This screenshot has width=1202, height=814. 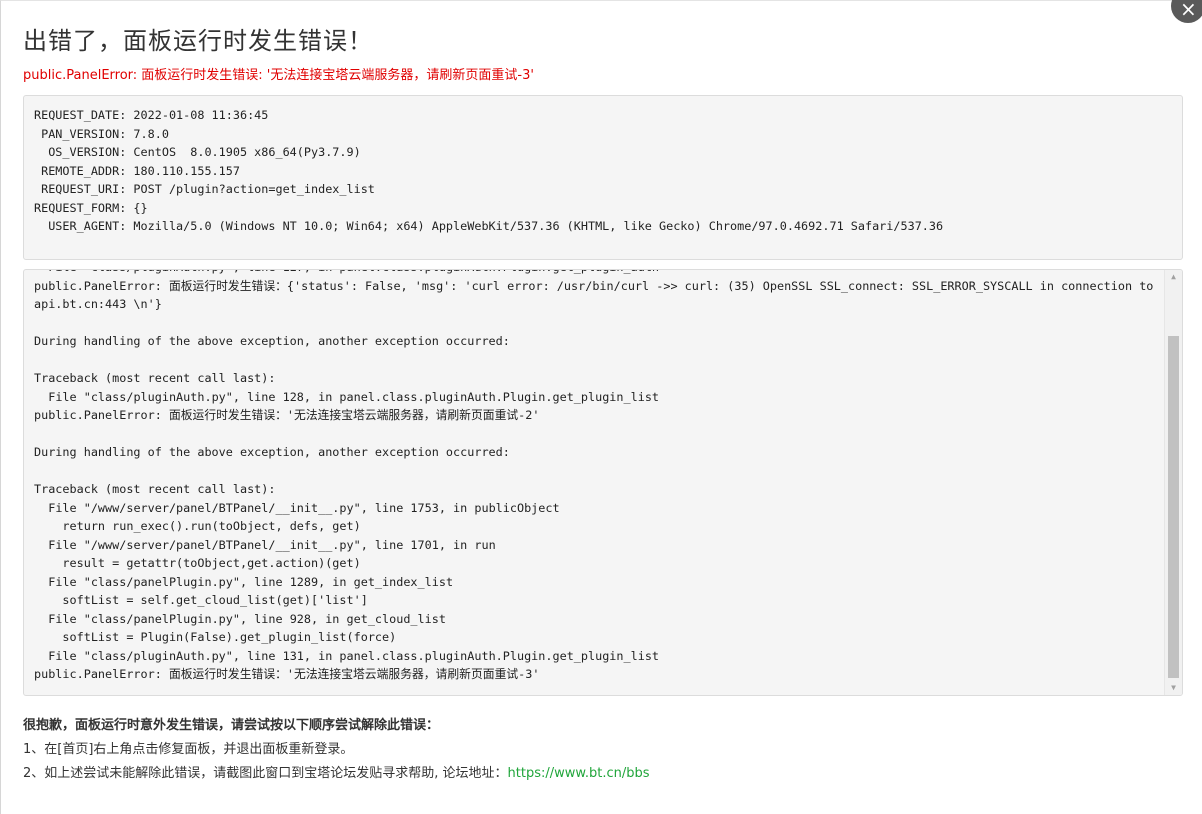 What do you see at coordinates (137, 170) in the screenshot?
I see `request-info-line: REMOTE_ADDR: 180.110.155.157` at bounding box center [137, 170].